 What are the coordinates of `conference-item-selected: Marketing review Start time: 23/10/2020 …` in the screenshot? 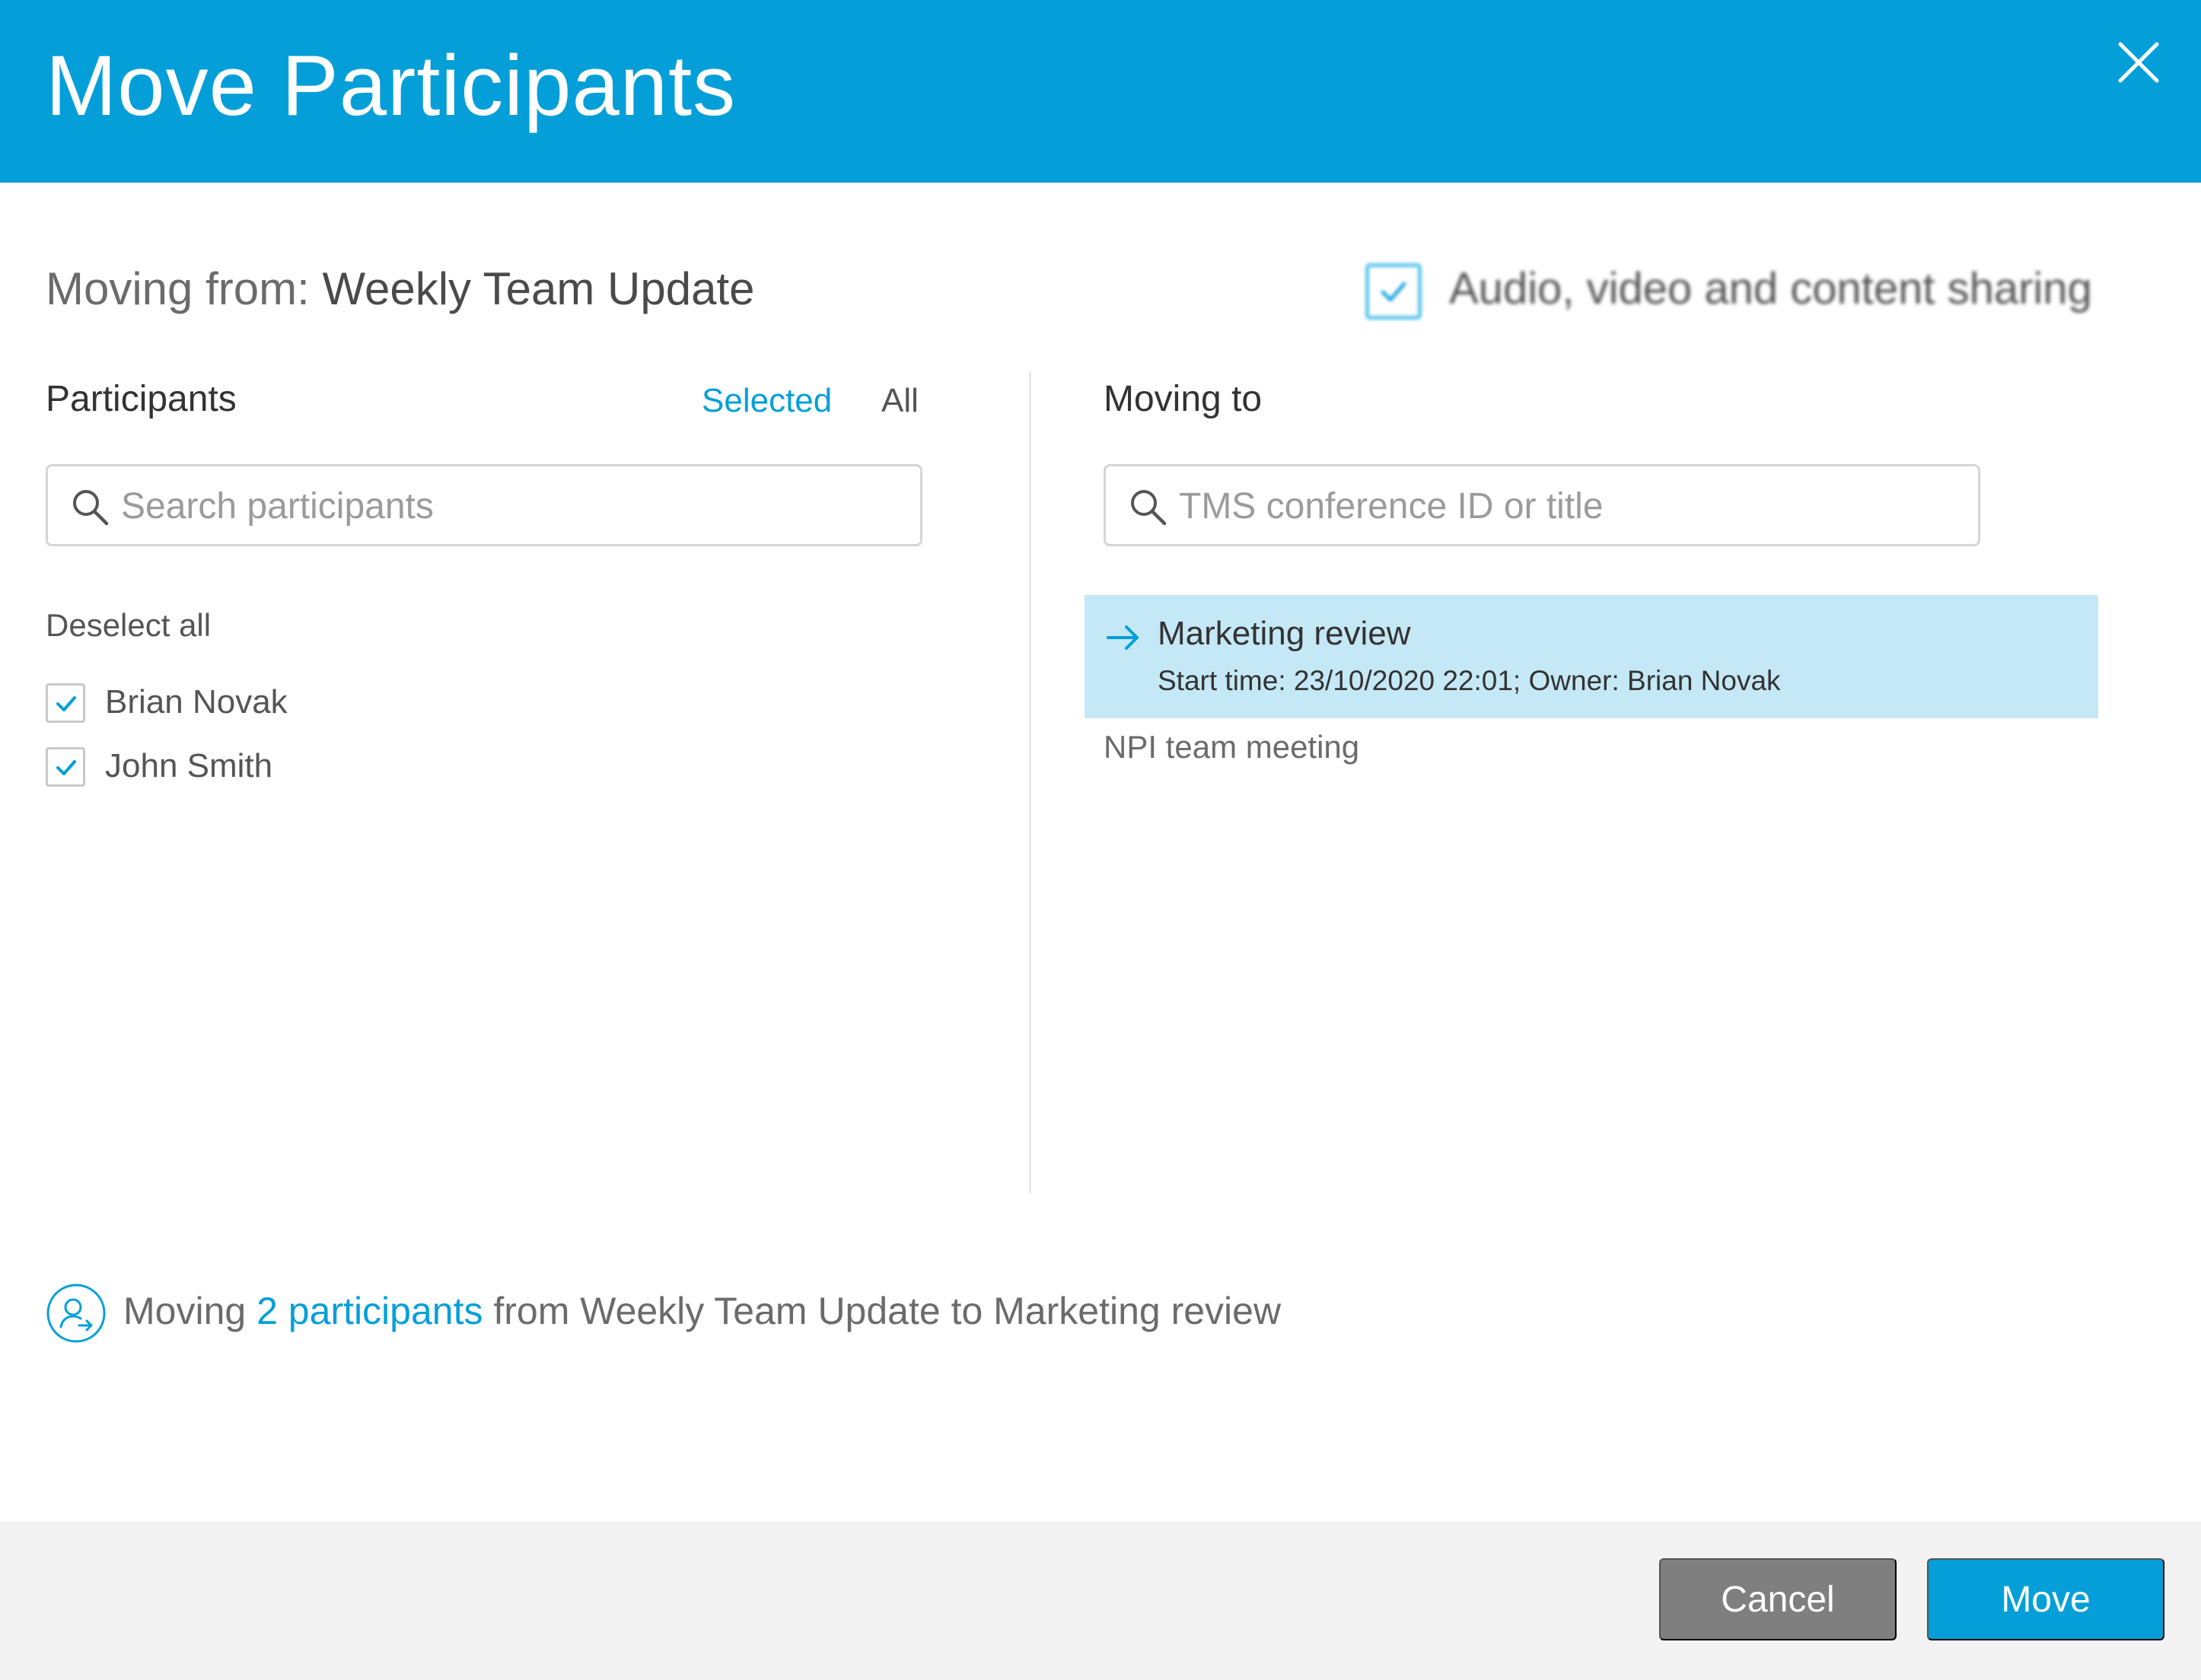 It's located at (1591, 656).